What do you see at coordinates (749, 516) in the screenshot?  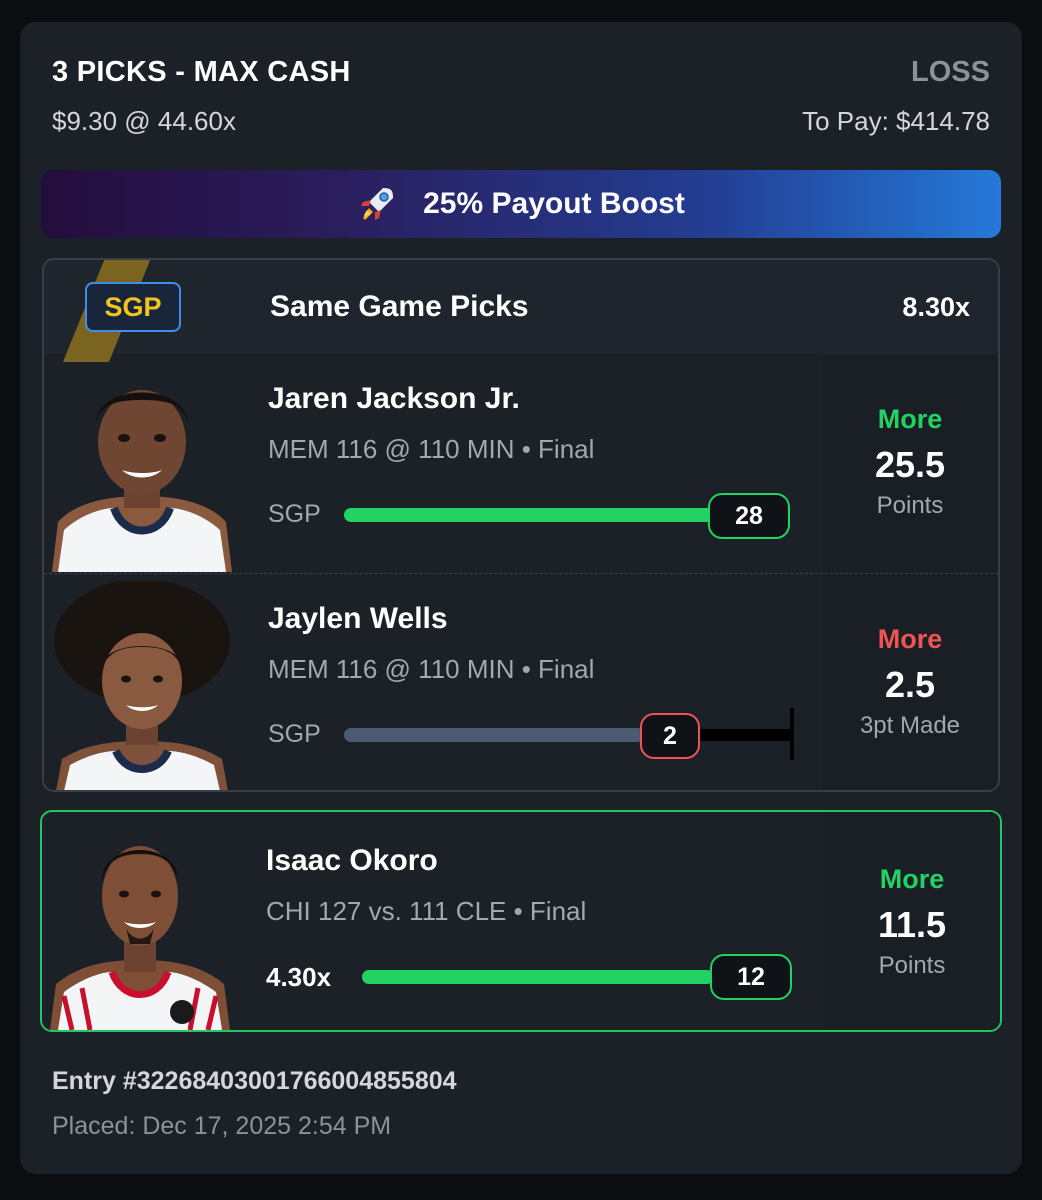 I see `actual-stat-pill: 28` at bounding box center [749, 516].